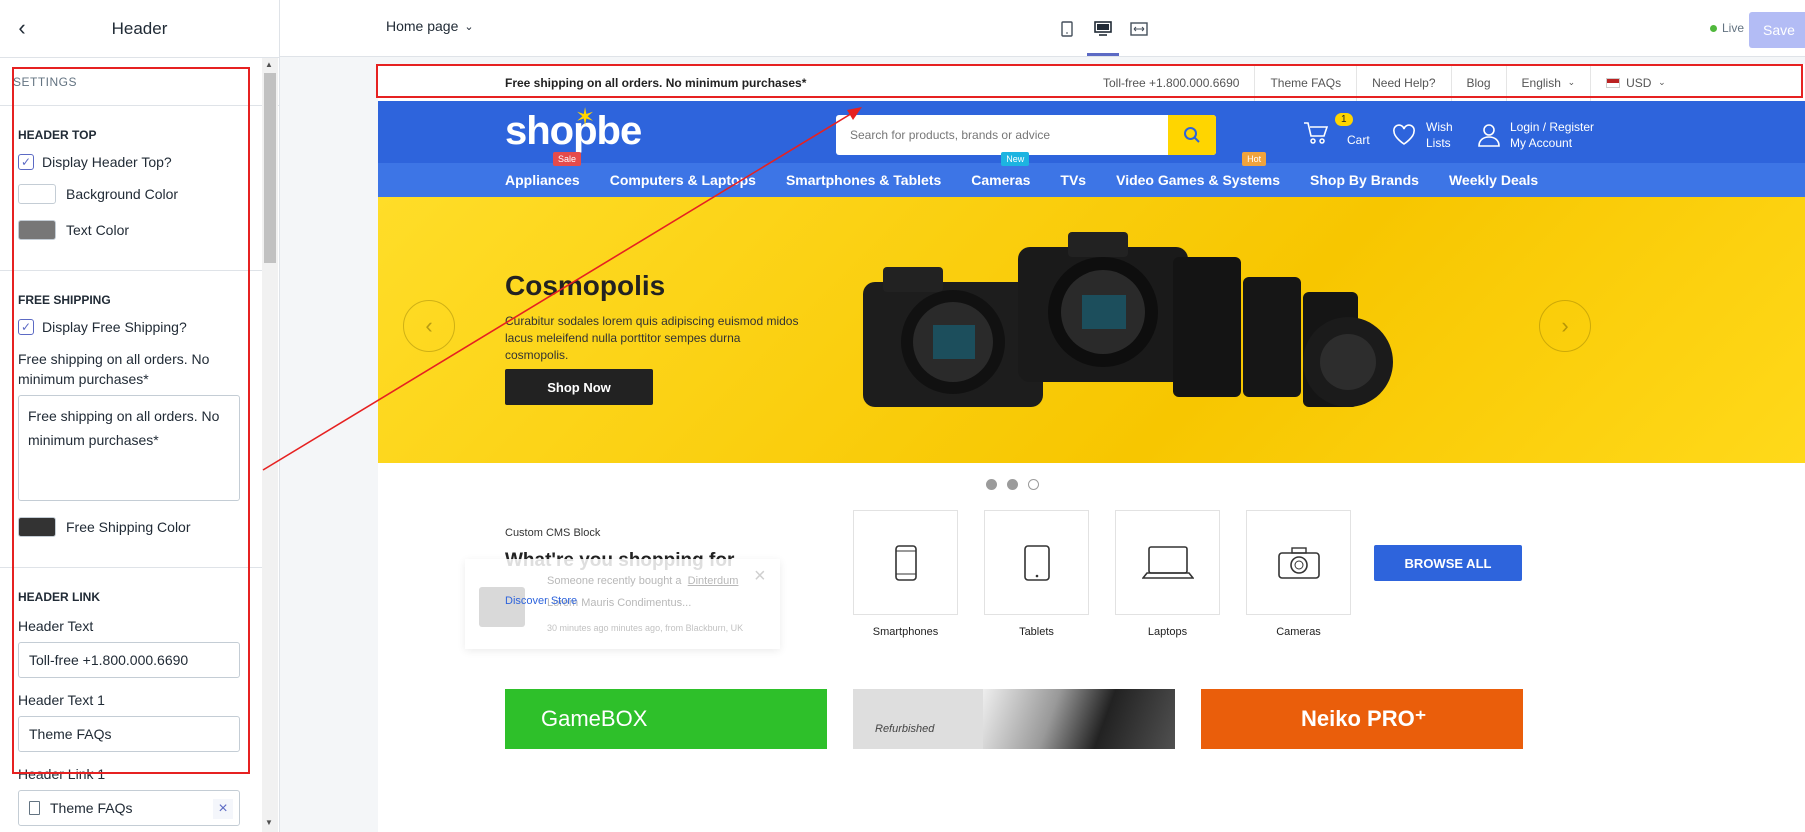  What do you see at coordinates (131, 327) in the screenshot?
I see `display-free-shipping-checkbox-row: ✓ Display Free Shipping?` at bounding box center [131, 327].